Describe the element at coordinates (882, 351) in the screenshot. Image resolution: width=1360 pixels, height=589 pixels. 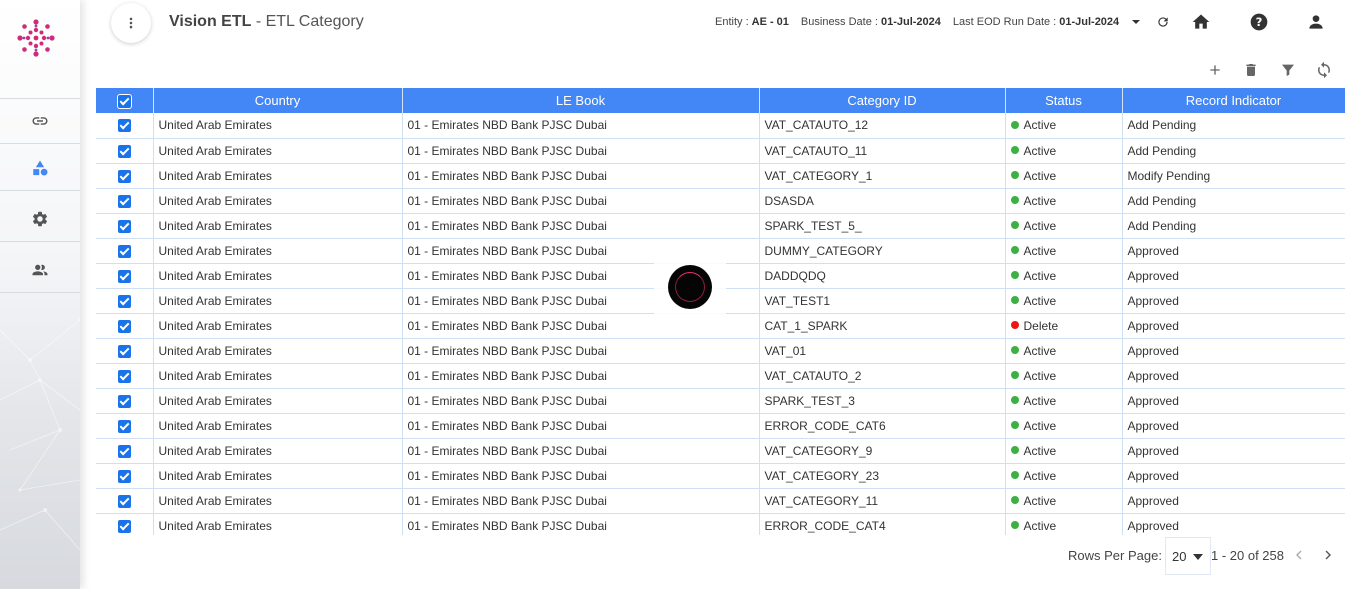
I see `cell-category-id: VAT_01` at that location.